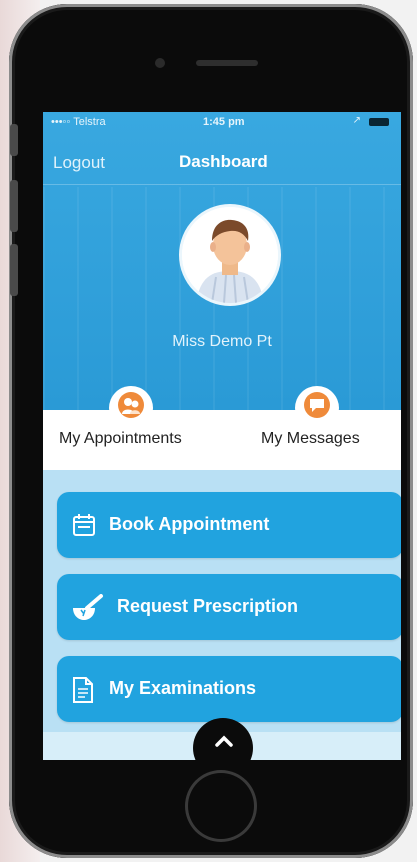  I want to click on tab-messages-icon-holder, so click(317, 408).